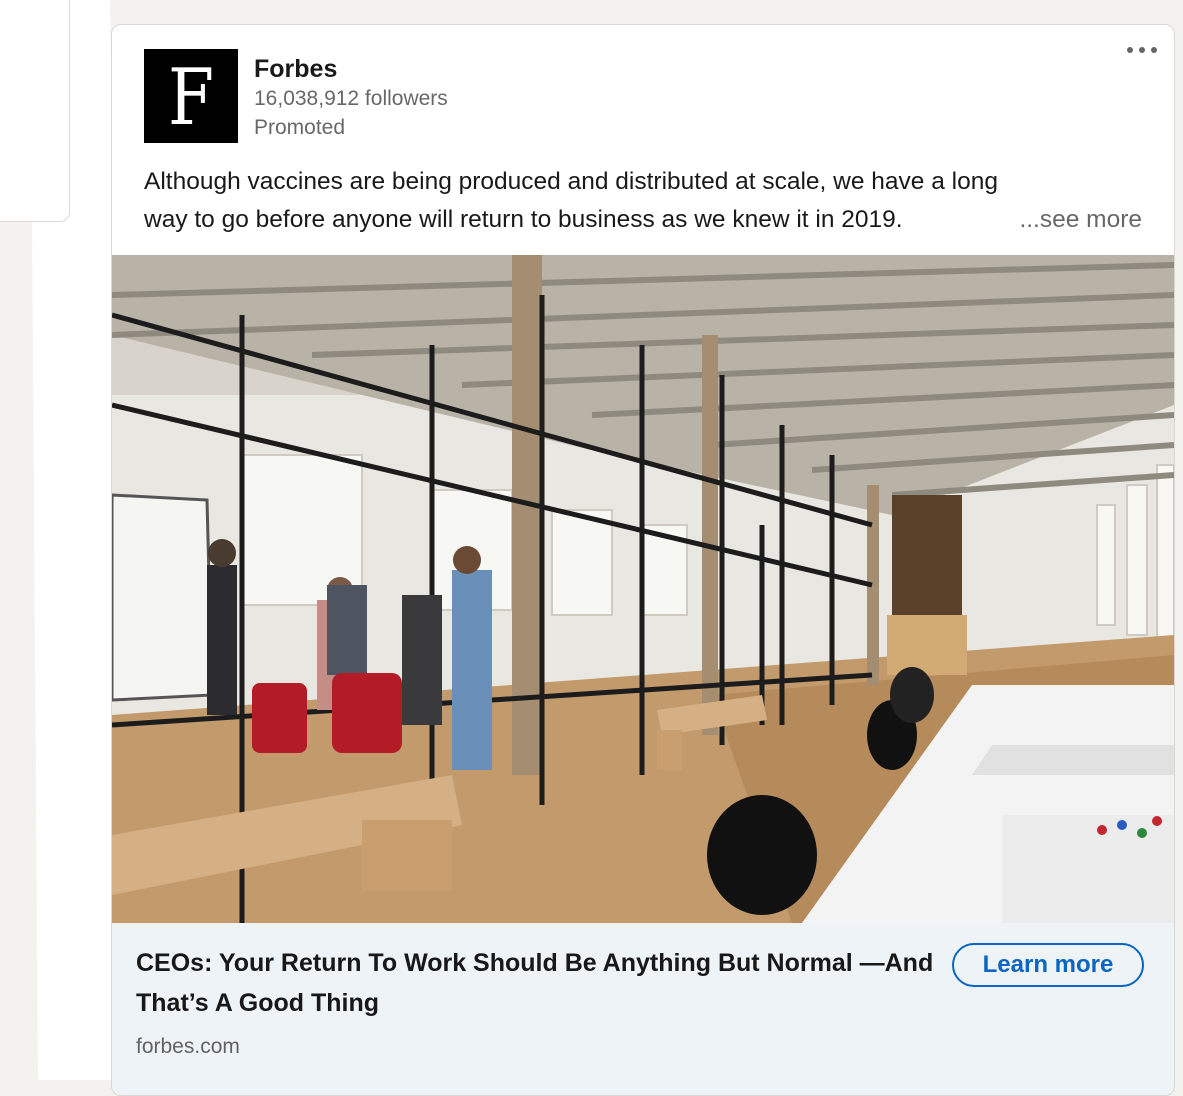 The width and height of the screenshot is (1183, 1096). Describe the element at coordinates (188, 1046) in the screenshot. I see `article-domain: forbes.com` at that location.